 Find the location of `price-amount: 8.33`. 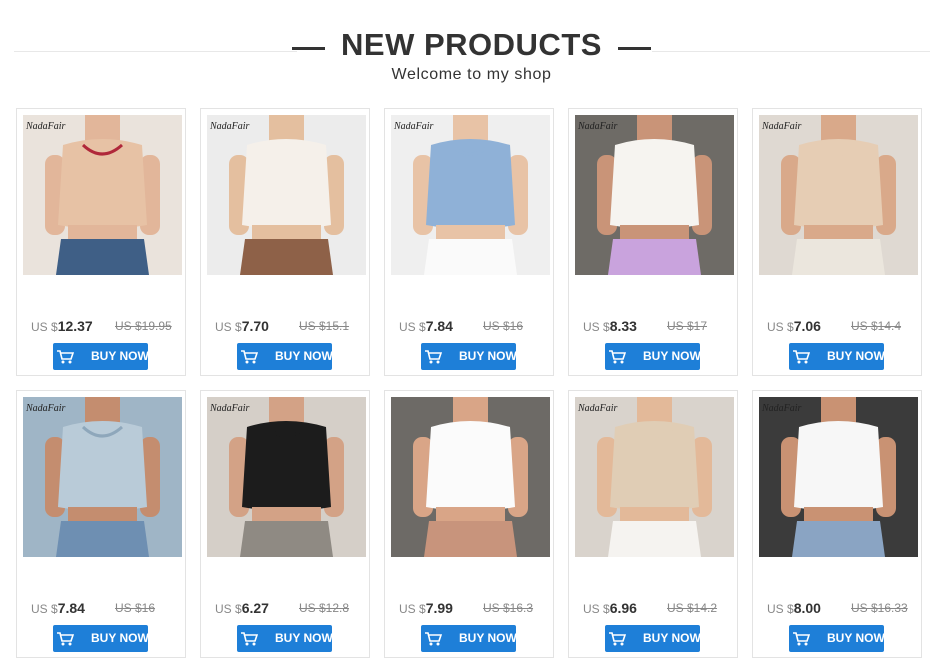

price-amount: 8.33 is located at coordinates (623, 326).